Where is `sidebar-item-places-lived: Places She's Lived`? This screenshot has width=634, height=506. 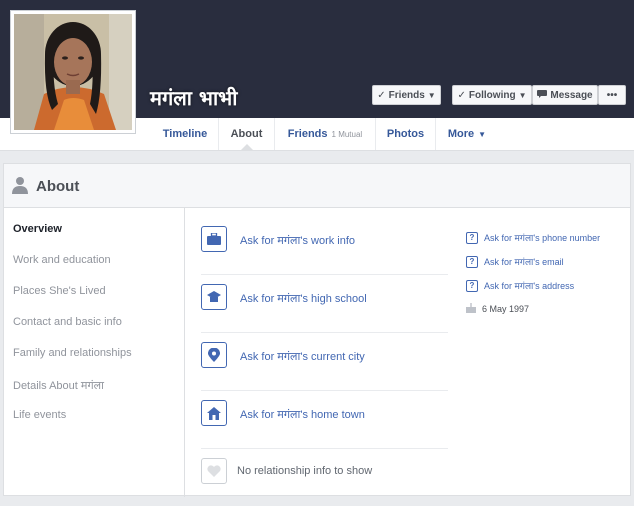 sidebar-item-places-lived: Places She's Lived is located at coordinates (59, 291).